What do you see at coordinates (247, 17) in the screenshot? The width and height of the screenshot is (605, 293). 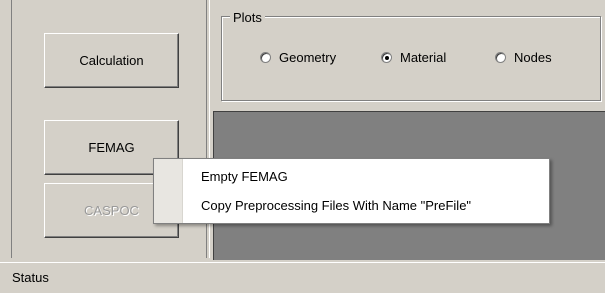 I see `plots-group-title: Plots` at bounding box center [247, 17].